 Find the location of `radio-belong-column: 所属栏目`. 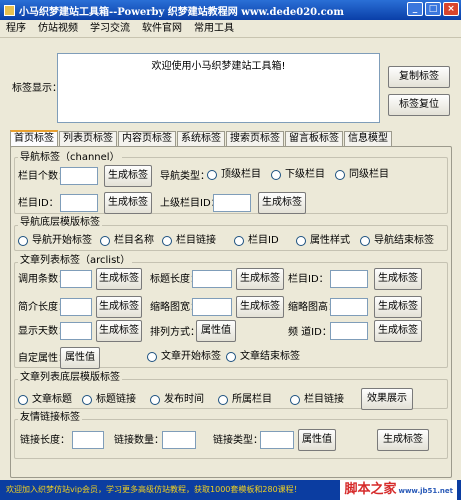

radio-belong-column: 所属栏目 is located at coordinates (245, 400).